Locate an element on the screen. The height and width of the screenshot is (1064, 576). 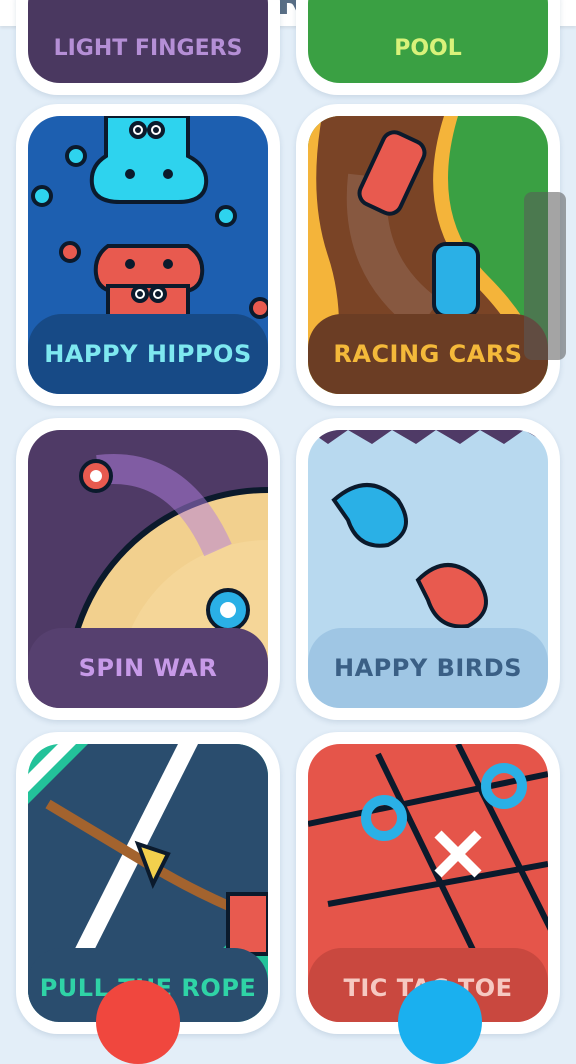
game-card-racing-cars: RACING CARS is located at coordinates (428, 255).